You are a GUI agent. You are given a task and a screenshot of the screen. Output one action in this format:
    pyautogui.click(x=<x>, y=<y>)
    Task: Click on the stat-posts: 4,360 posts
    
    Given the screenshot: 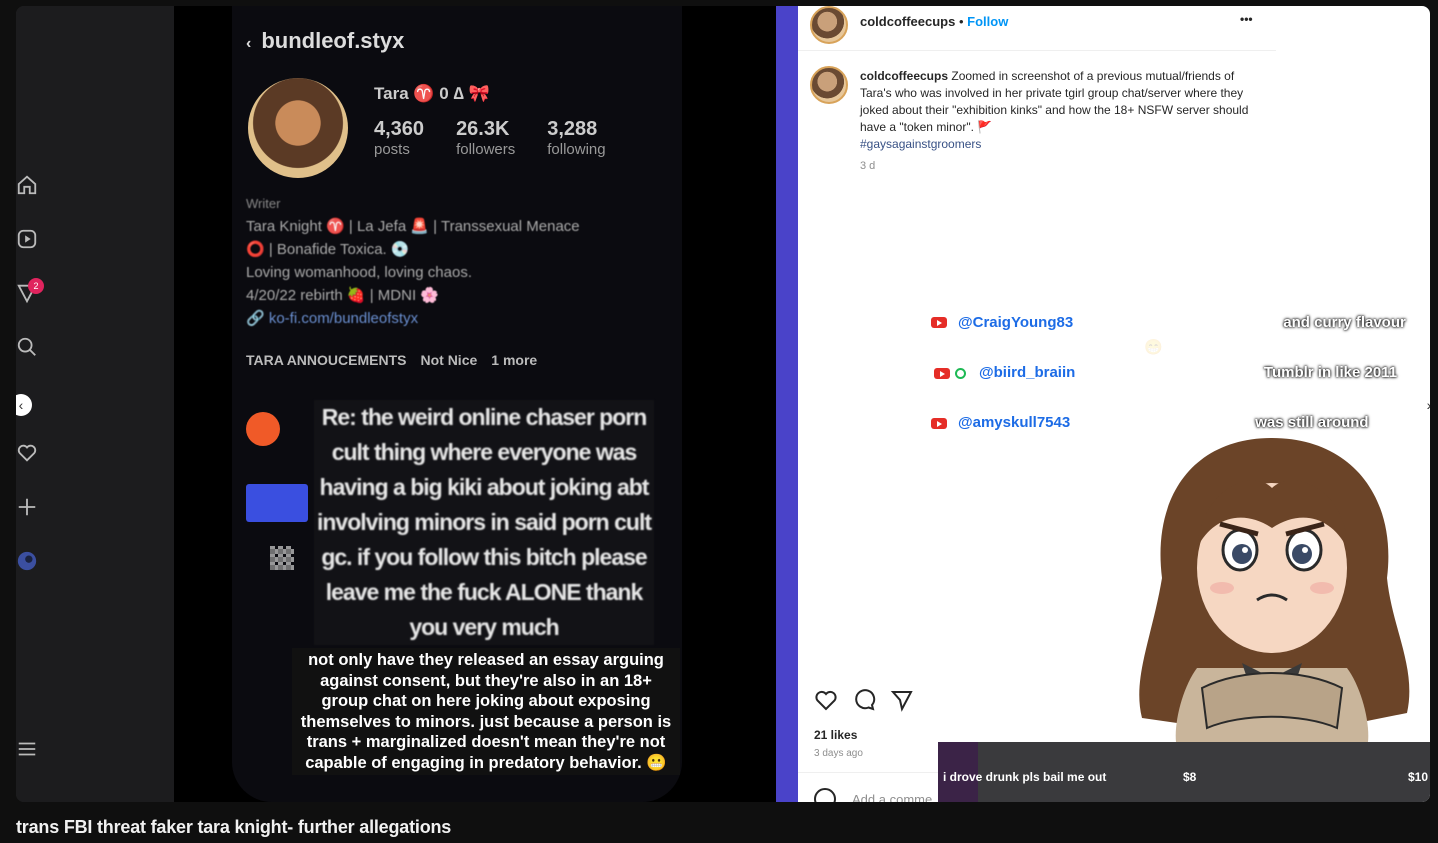 What is the action you would take?
    pyautogui.click(x=399, y=138)
    